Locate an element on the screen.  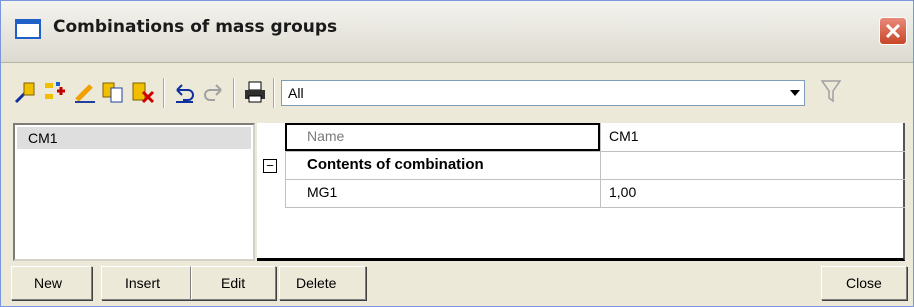
row-label: MG1 is located at coordinates (322, 192).